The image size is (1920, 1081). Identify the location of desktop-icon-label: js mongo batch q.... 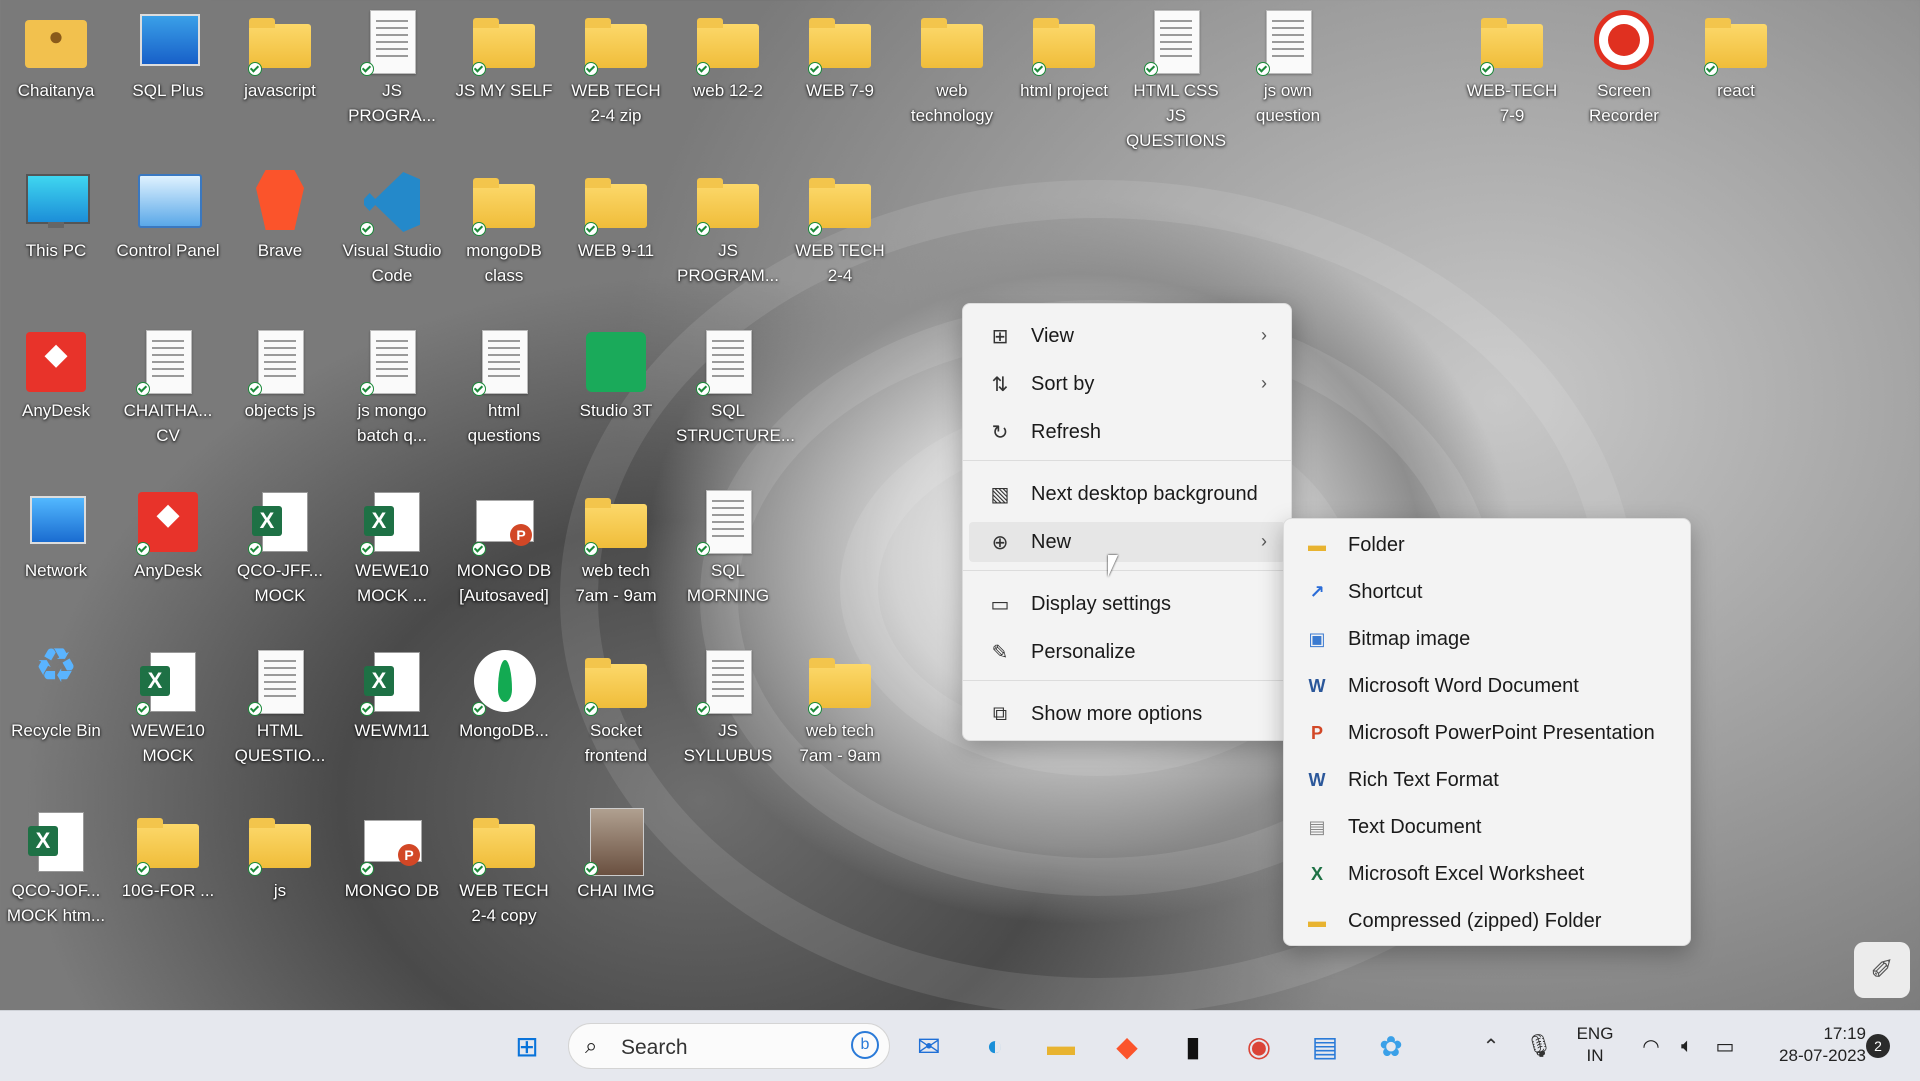
(392, 423).